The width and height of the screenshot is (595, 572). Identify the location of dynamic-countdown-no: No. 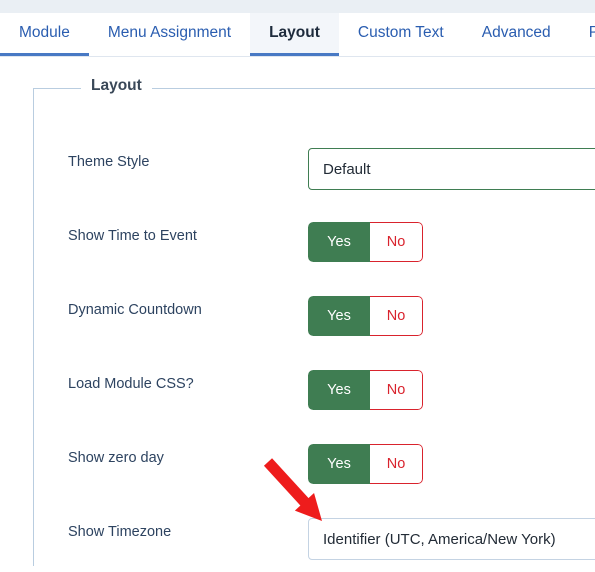
(396, 316).